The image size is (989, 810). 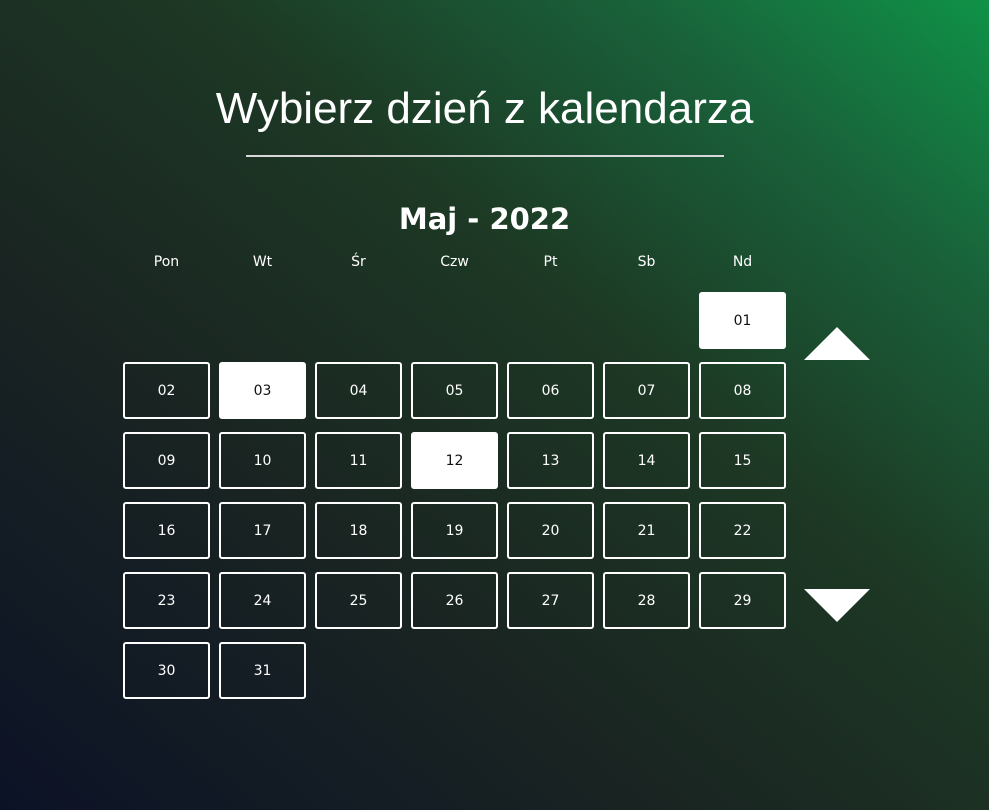 What do you see at coordinates (646, 600) in the screenshot?
I see `day-cell: 28` at bounding box center [646, 600].